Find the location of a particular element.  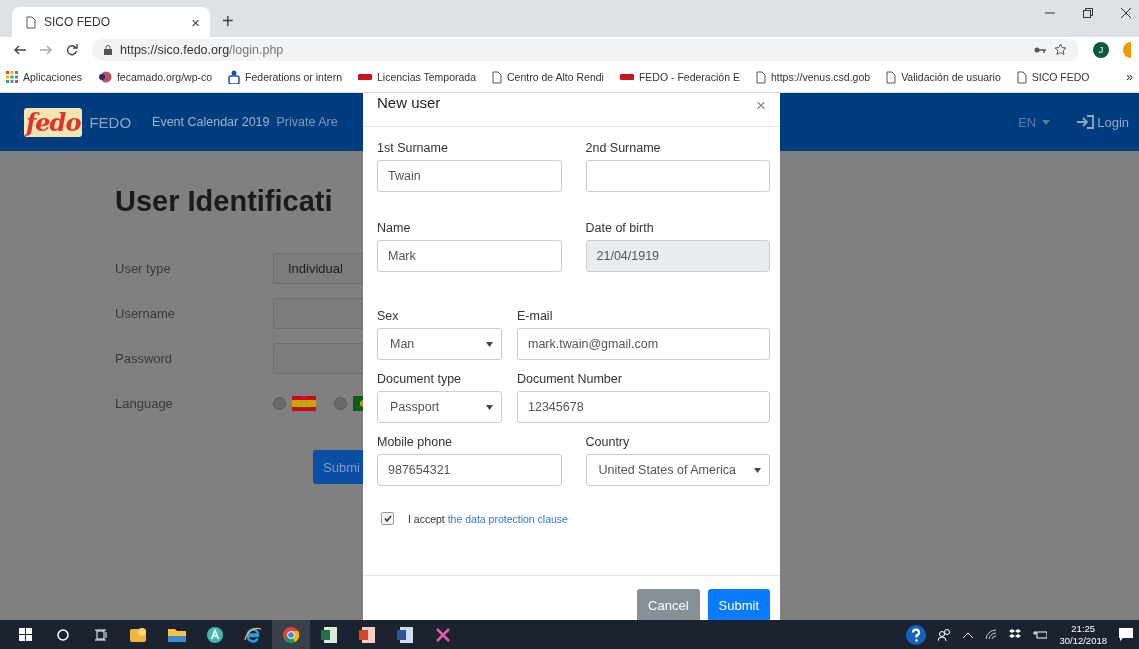

lock-icon is located at coordinates (108, 49).